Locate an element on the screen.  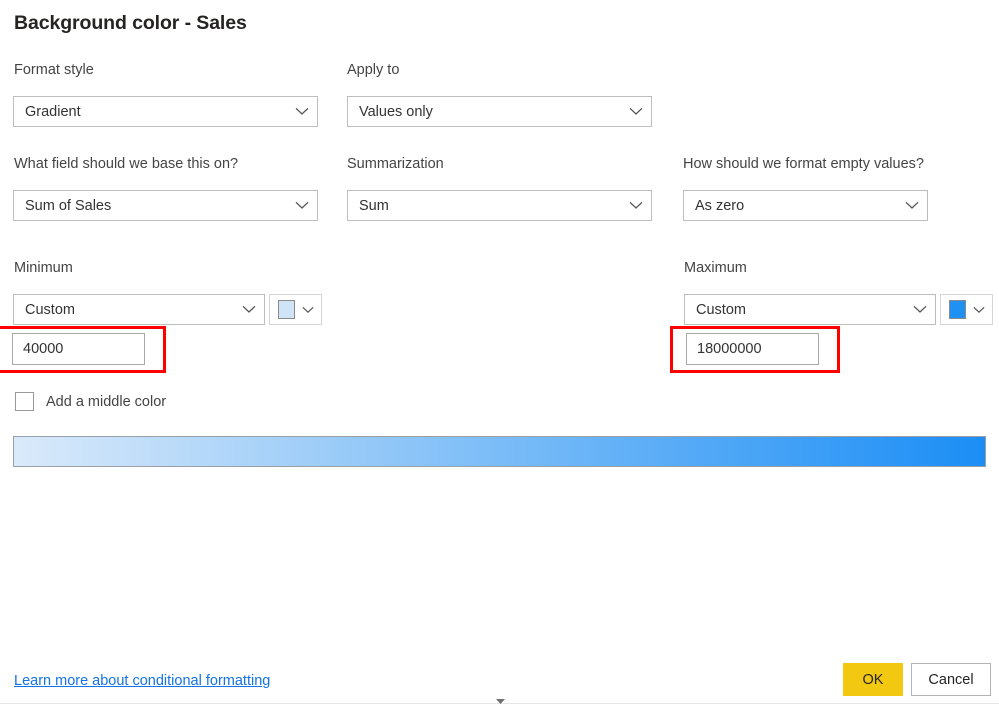
format-style-value: Gradient is located at coordinates (53, 111).